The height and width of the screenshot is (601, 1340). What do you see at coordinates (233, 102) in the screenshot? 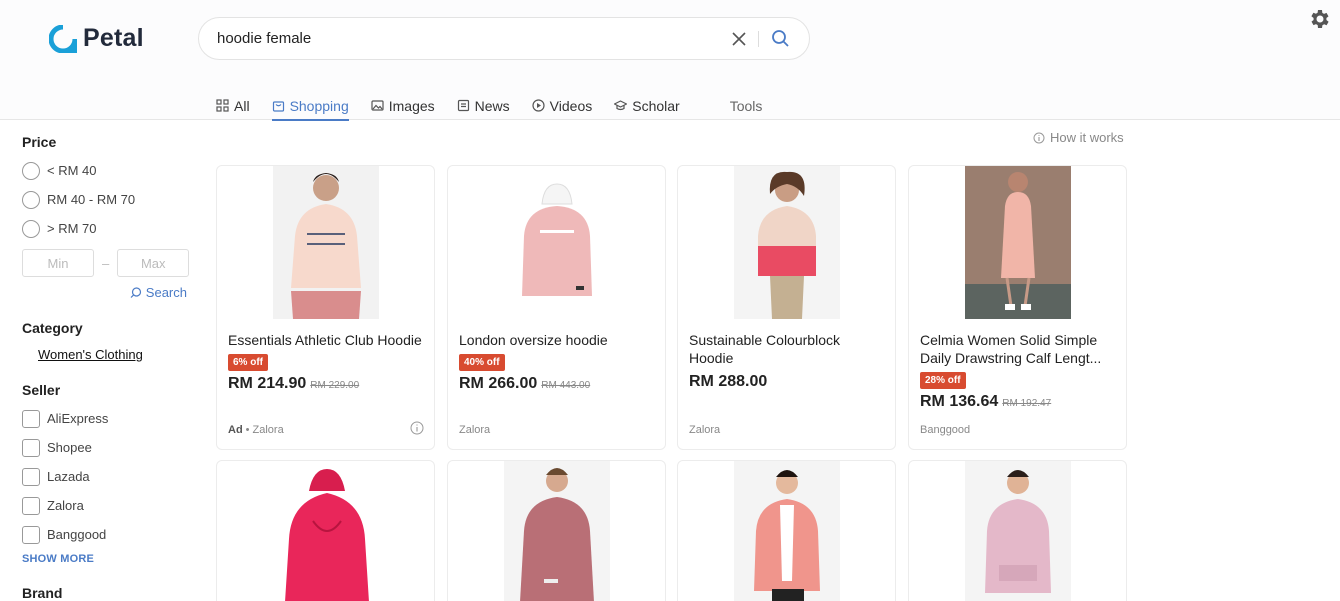
I see `tab-all: All` at bounding box center [233, 102].